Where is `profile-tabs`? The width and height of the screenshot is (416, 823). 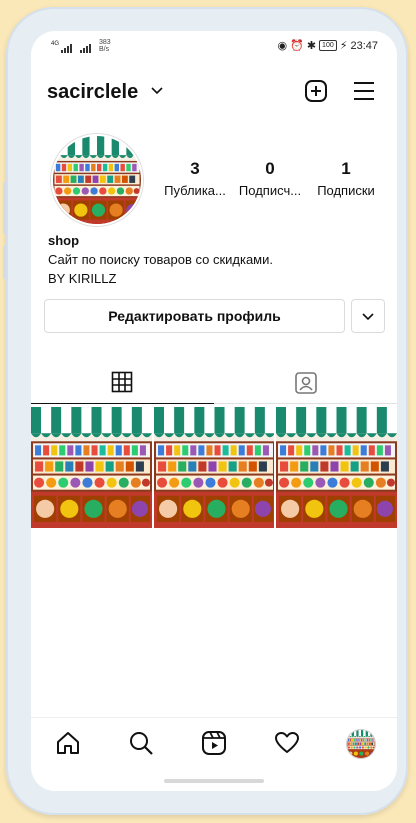
profile-tabs is located at coordinates (214, 387).